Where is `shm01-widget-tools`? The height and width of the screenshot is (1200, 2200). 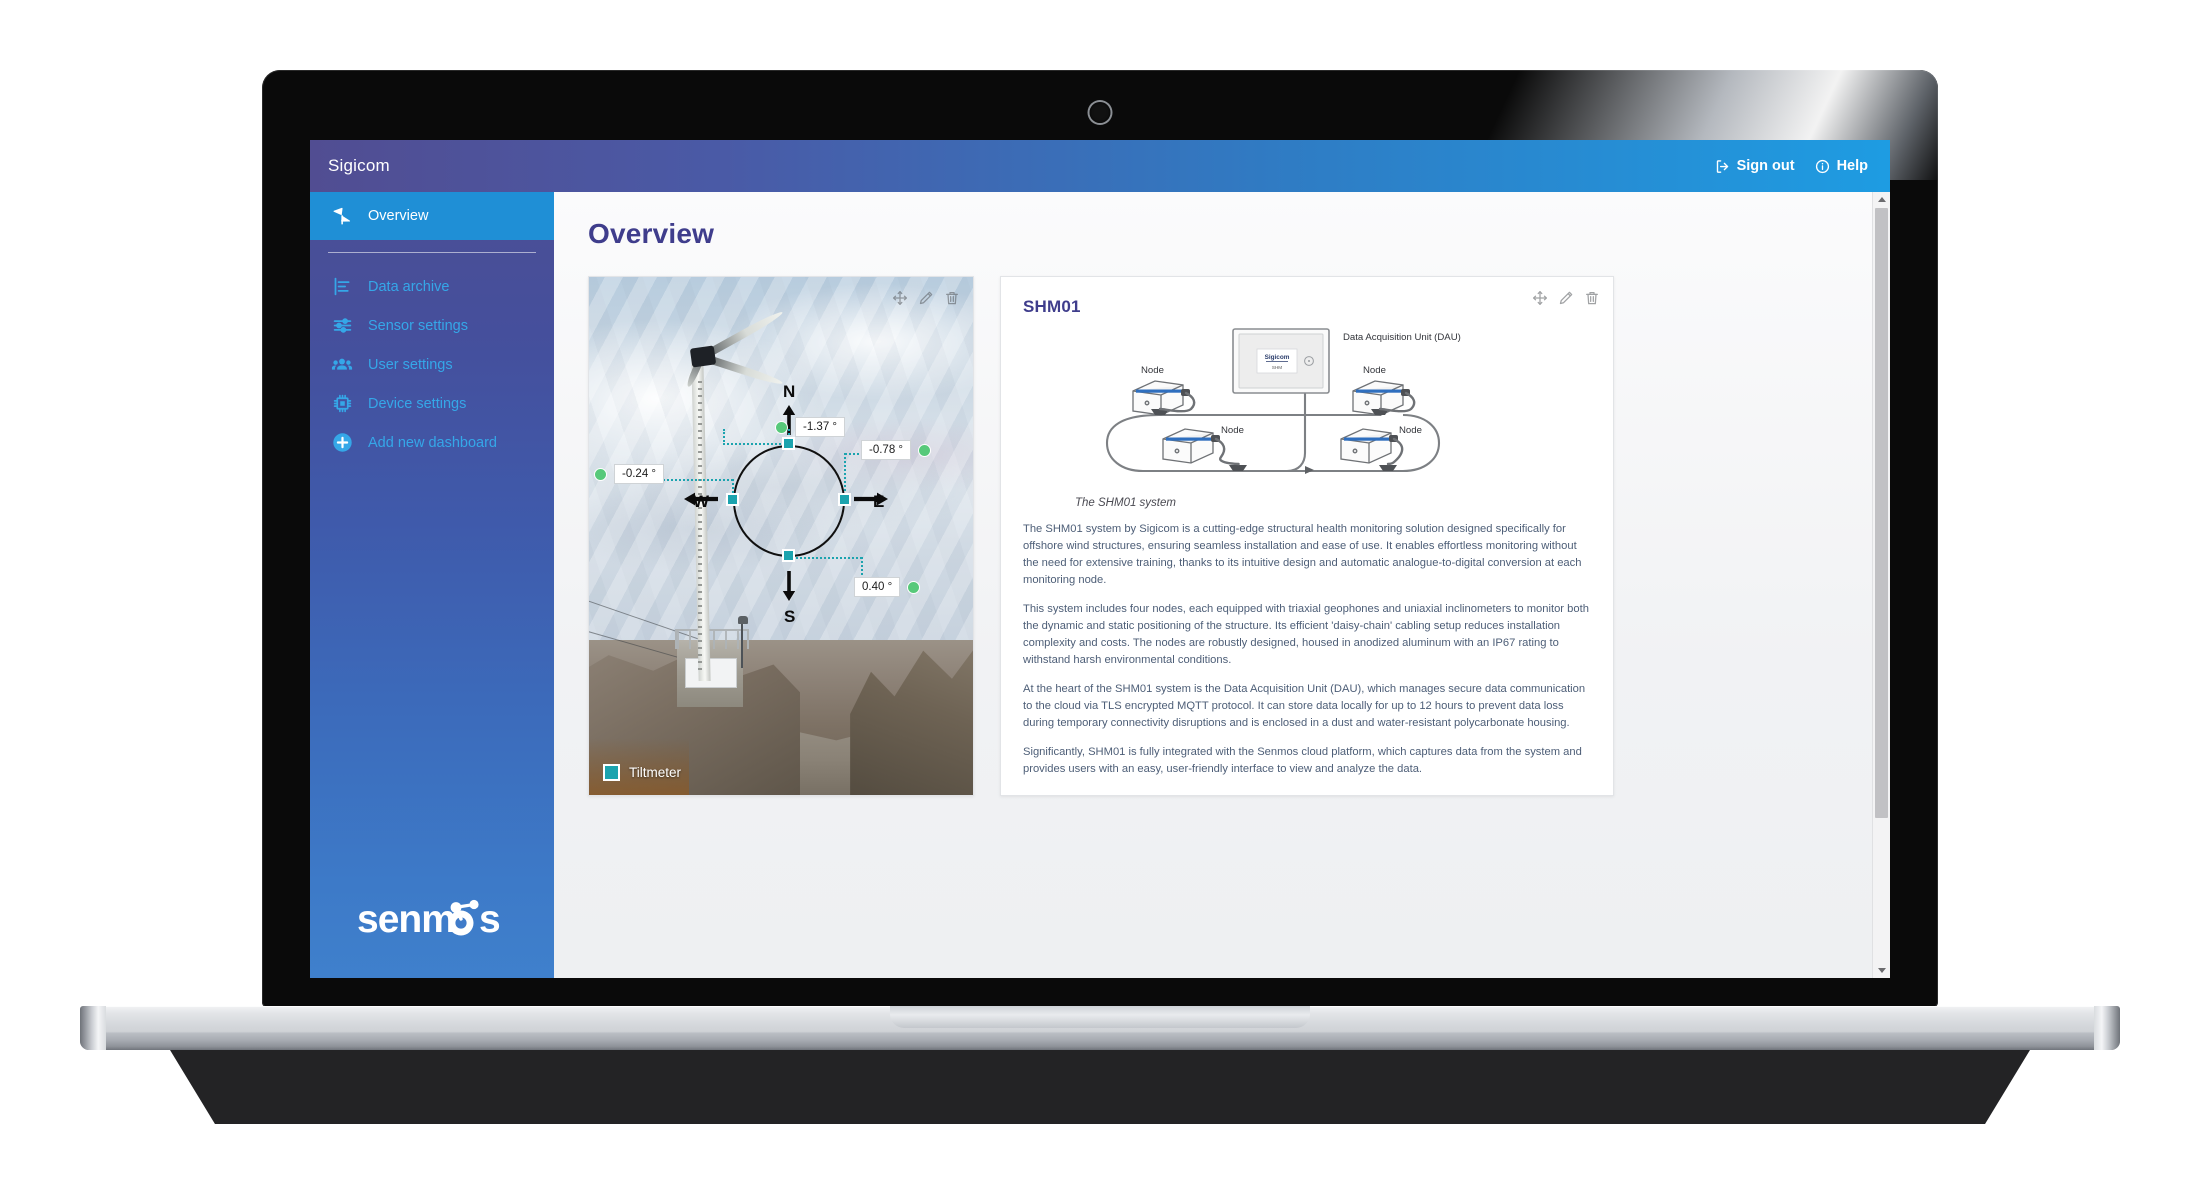
shm01-widget-tools is located at coordinates (1565, 297).